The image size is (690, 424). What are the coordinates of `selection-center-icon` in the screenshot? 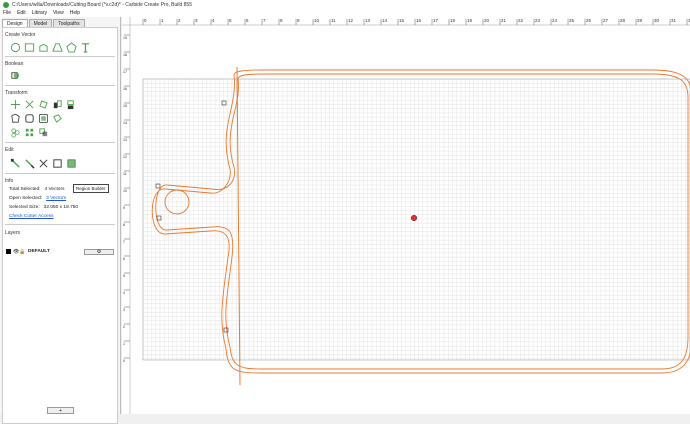 It's located at (414, 218).